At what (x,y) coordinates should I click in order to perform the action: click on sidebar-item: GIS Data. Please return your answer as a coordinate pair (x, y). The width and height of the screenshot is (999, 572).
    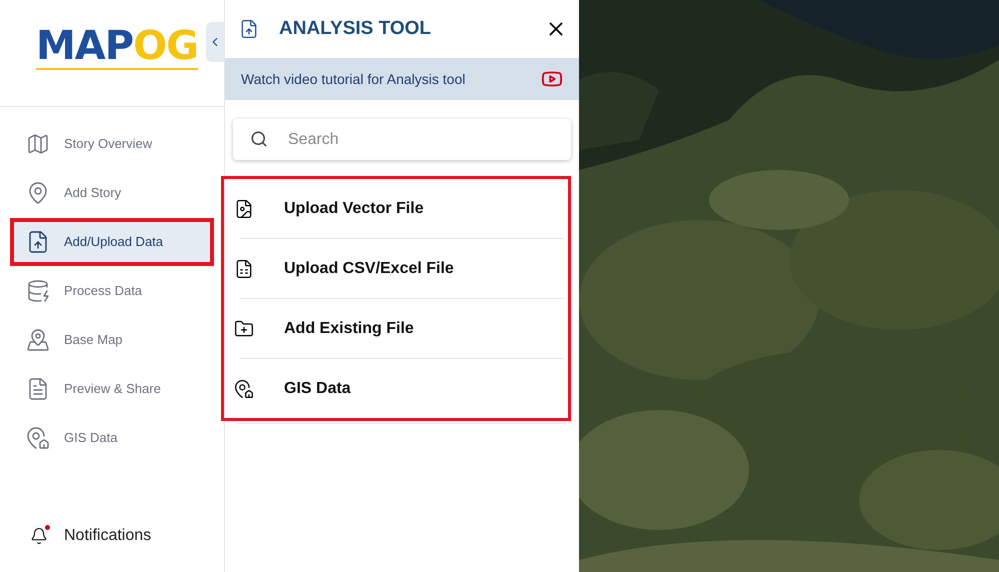
    Looking at the image, I should click on (112, 438).